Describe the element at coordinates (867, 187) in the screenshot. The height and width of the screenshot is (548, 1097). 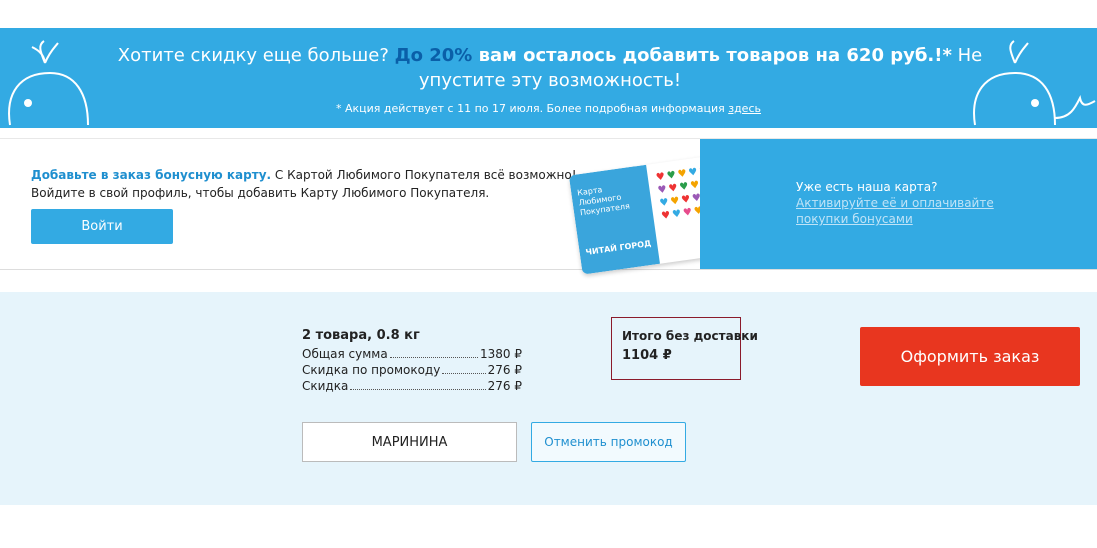
I see `has-card-label: Уже есть наша карта?` at that location.